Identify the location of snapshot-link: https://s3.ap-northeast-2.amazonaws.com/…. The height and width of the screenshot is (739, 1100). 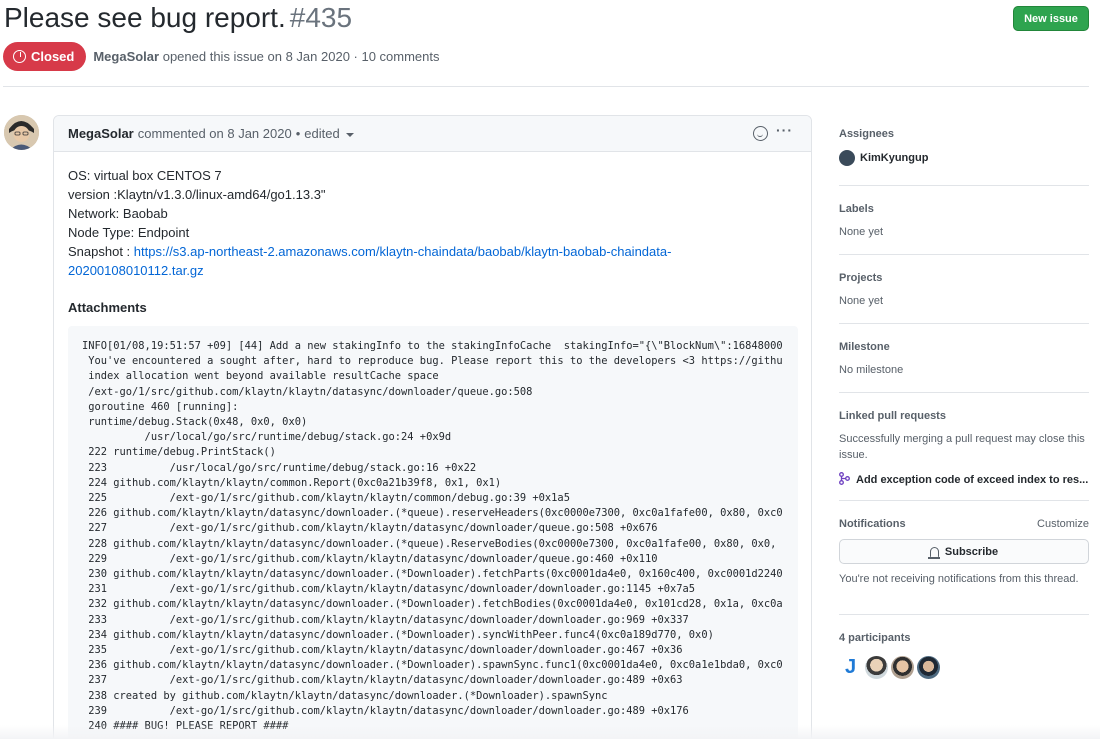
(403, 251).